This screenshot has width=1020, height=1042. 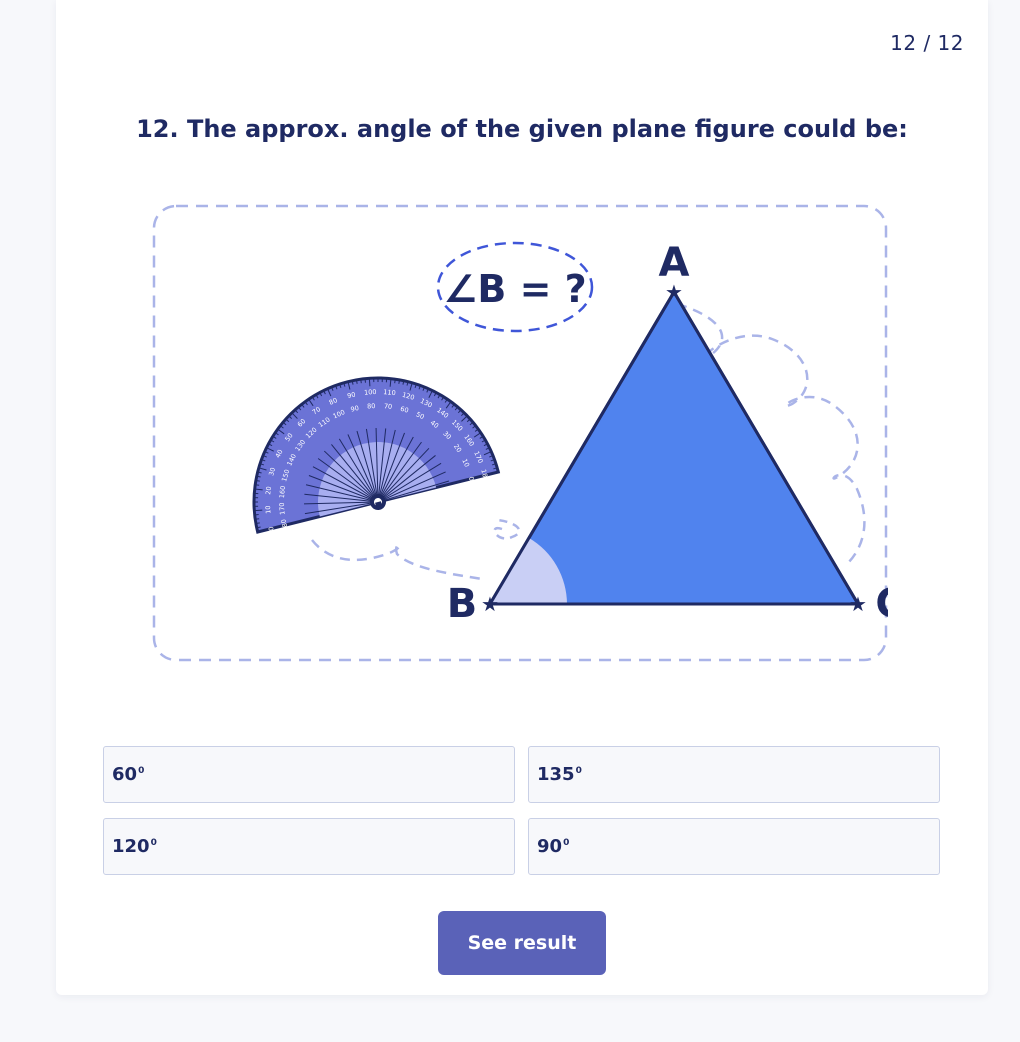 I want to click on protractor-label: 70, so click(x=387, y=406).